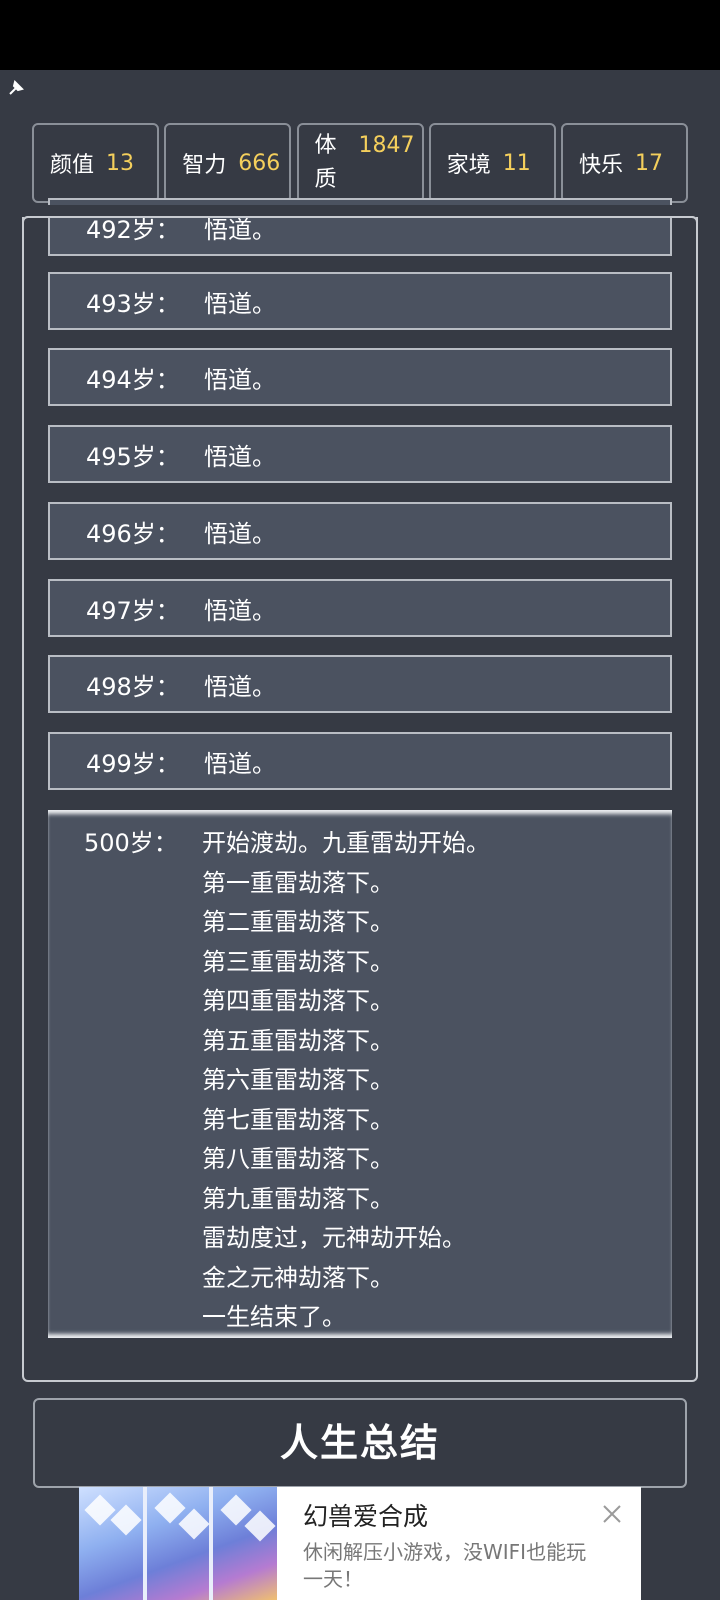  What do you see at coordinates (274, 1317) in the screenshot?
I see `entry-line: 一生结束了。` at bounding box center [274, 1317].